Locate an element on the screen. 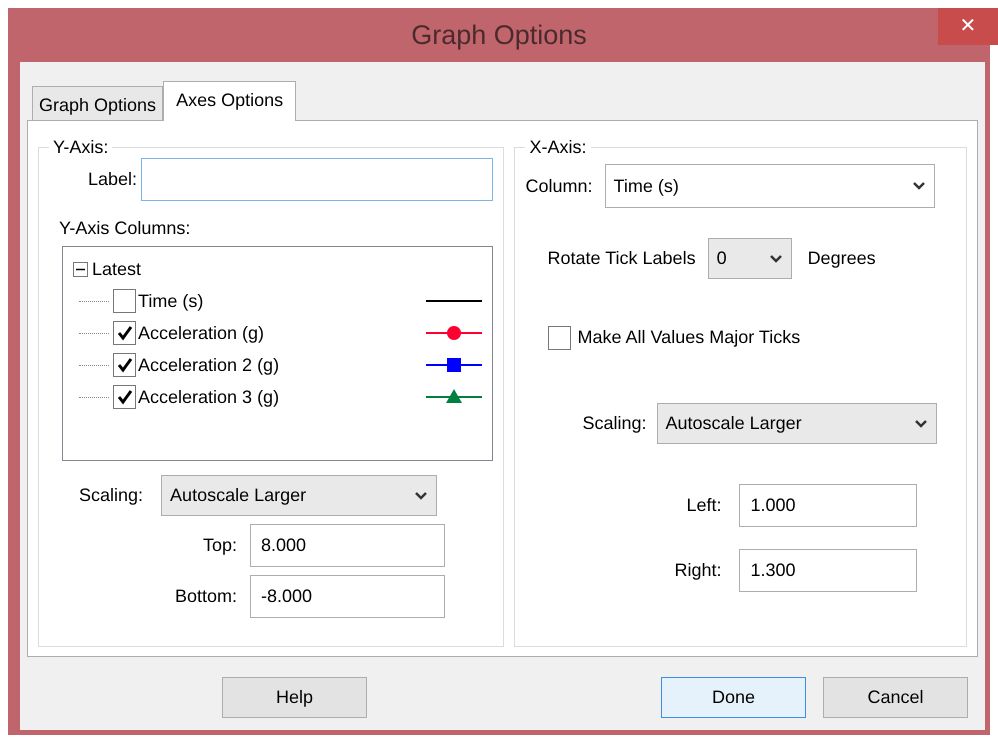 This screenshot has height=737, width=998. tab: Graph Options is located at coordinates (98, 103).